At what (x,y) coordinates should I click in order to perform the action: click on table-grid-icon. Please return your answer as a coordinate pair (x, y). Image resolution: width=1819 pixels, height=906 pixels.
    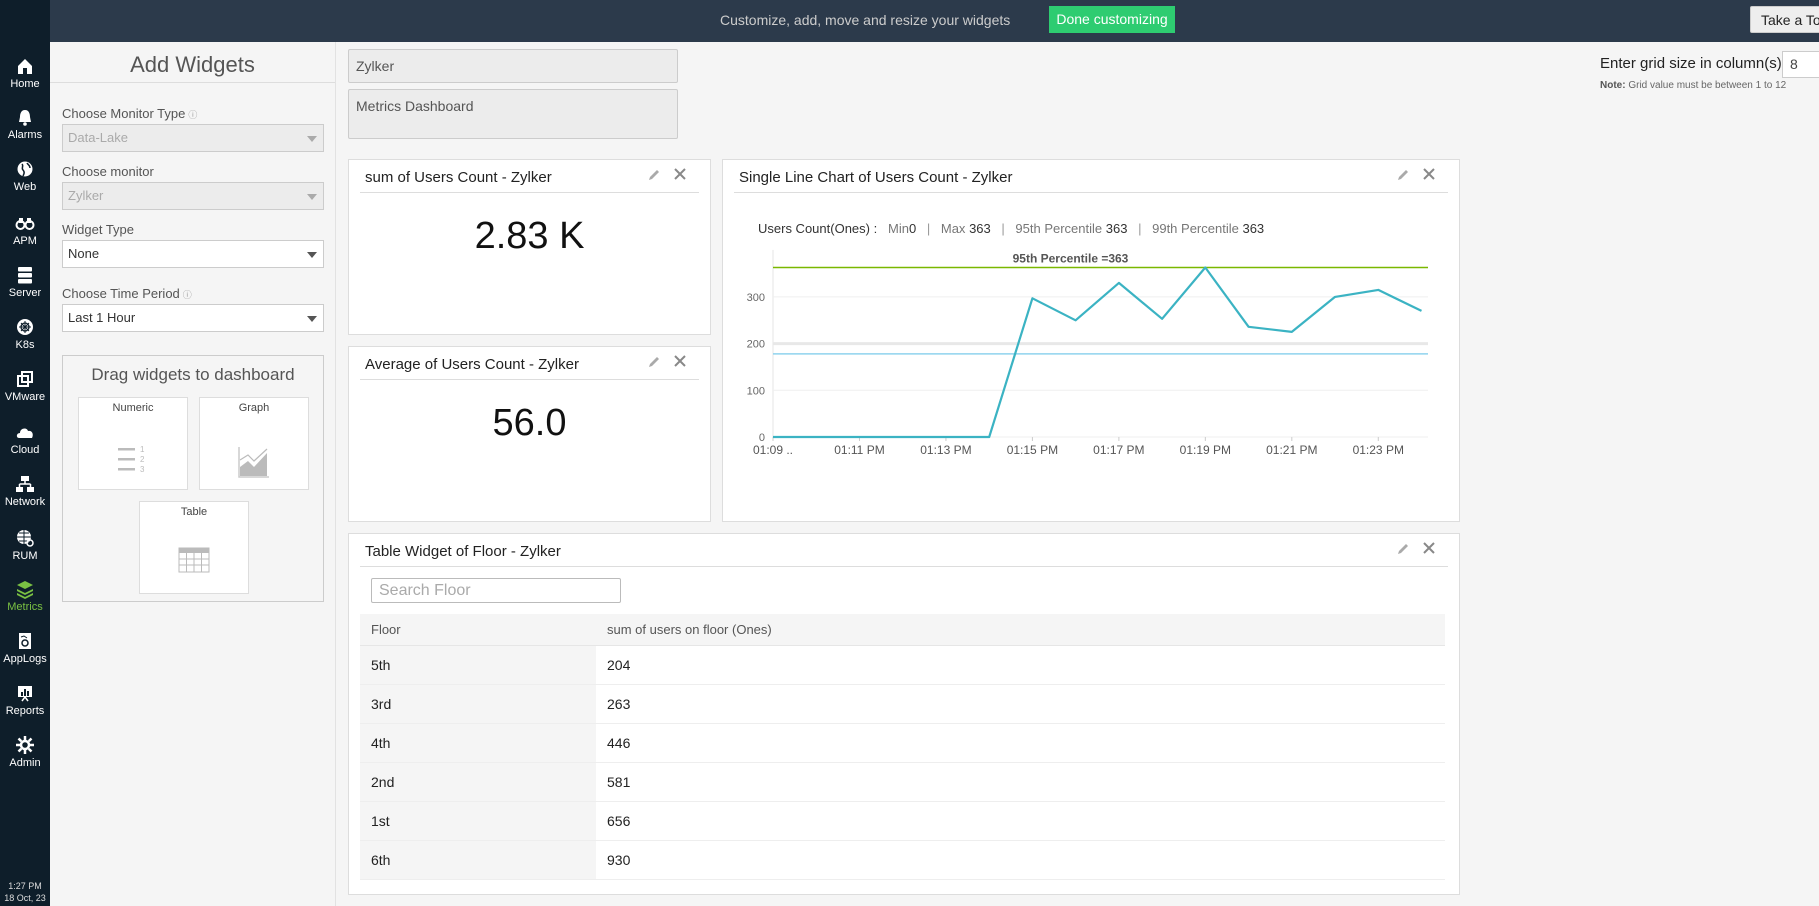
    Looking at the image, I should click on (194, 560).